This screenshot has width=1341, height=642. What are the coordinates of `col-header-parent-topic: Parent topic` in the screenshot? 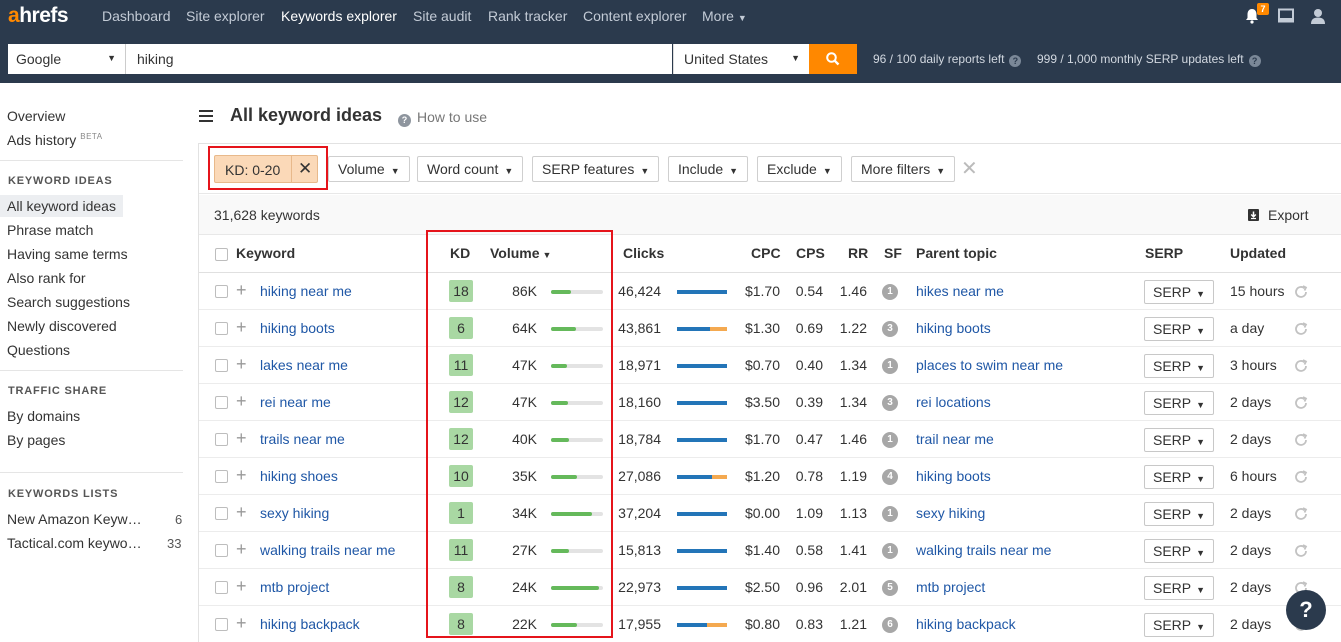 It's located at (956, 253).